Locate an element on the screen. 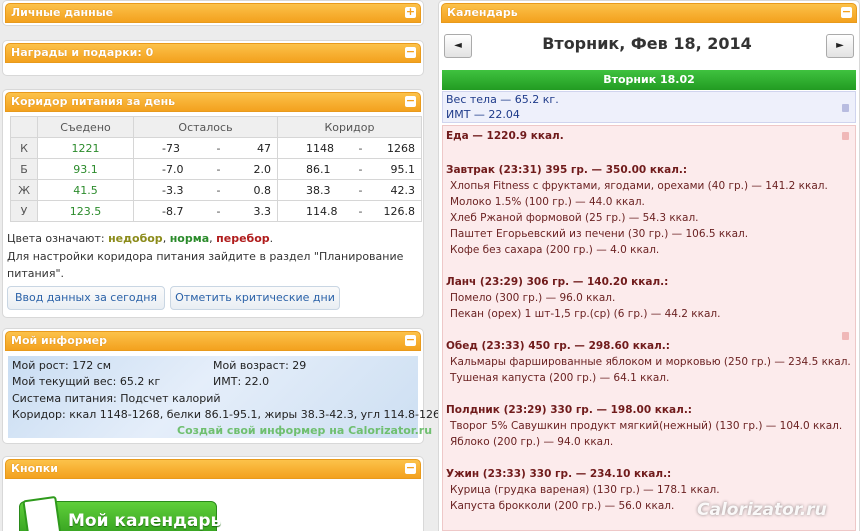 The image size is (860, 531). personal-data-header: Личные данные + is located at coordinates (213, 13).